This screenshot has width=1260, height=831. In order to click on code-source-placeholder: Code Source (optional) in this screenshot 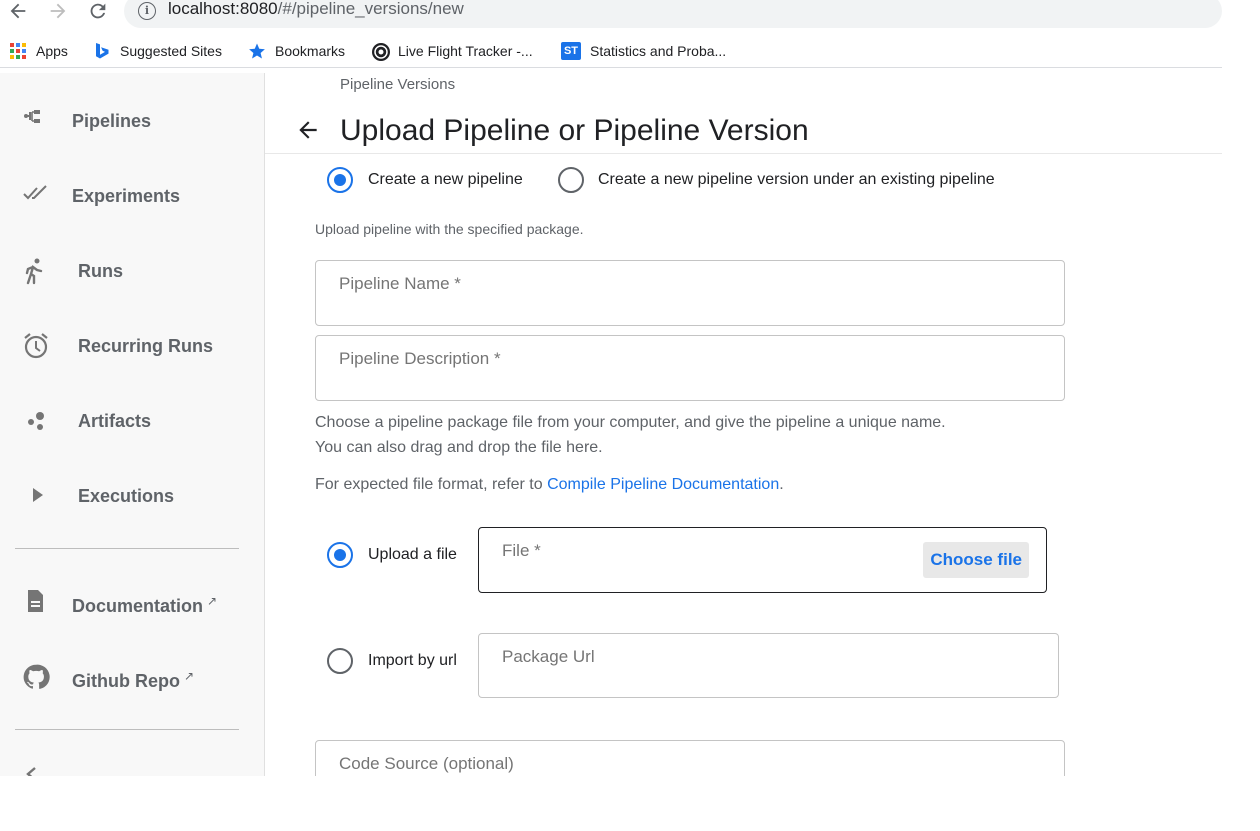, I will do `click(426, 763)`.